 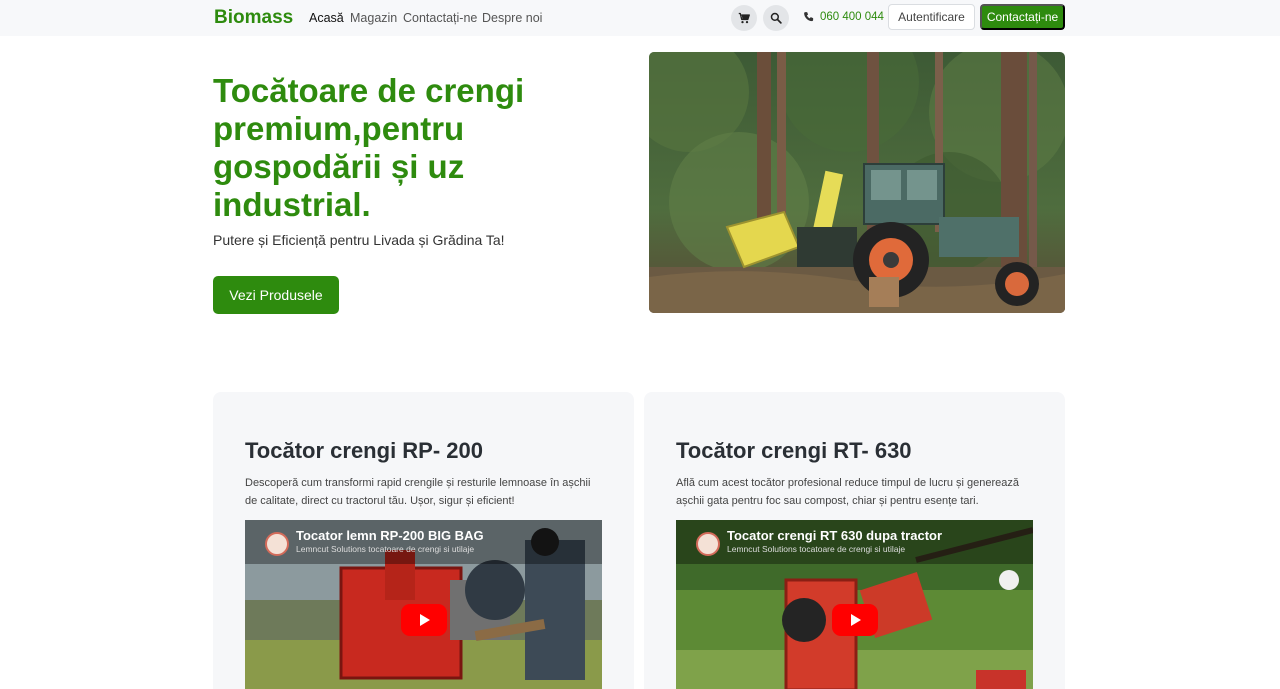 What do you see at coordinates (809, 17) in the screenshot?
I see `phone-icon` at bounding box center [809, 17].